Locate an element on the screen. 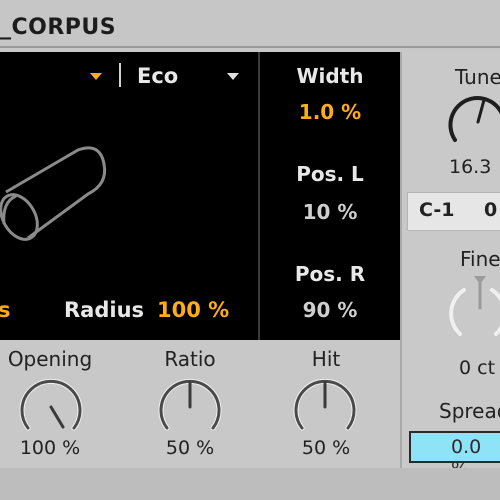  note-field: C-1 0 is located at coordinates (453, 211).